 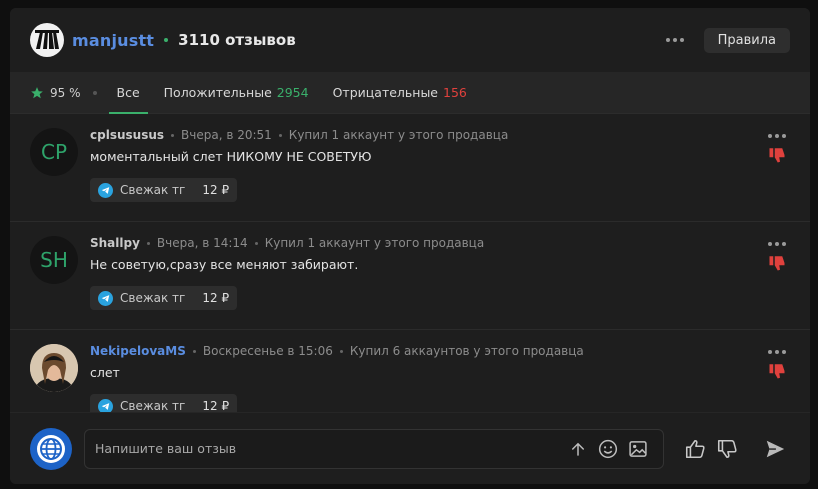 I want to click on user-photo, so click(x=54, y=368).